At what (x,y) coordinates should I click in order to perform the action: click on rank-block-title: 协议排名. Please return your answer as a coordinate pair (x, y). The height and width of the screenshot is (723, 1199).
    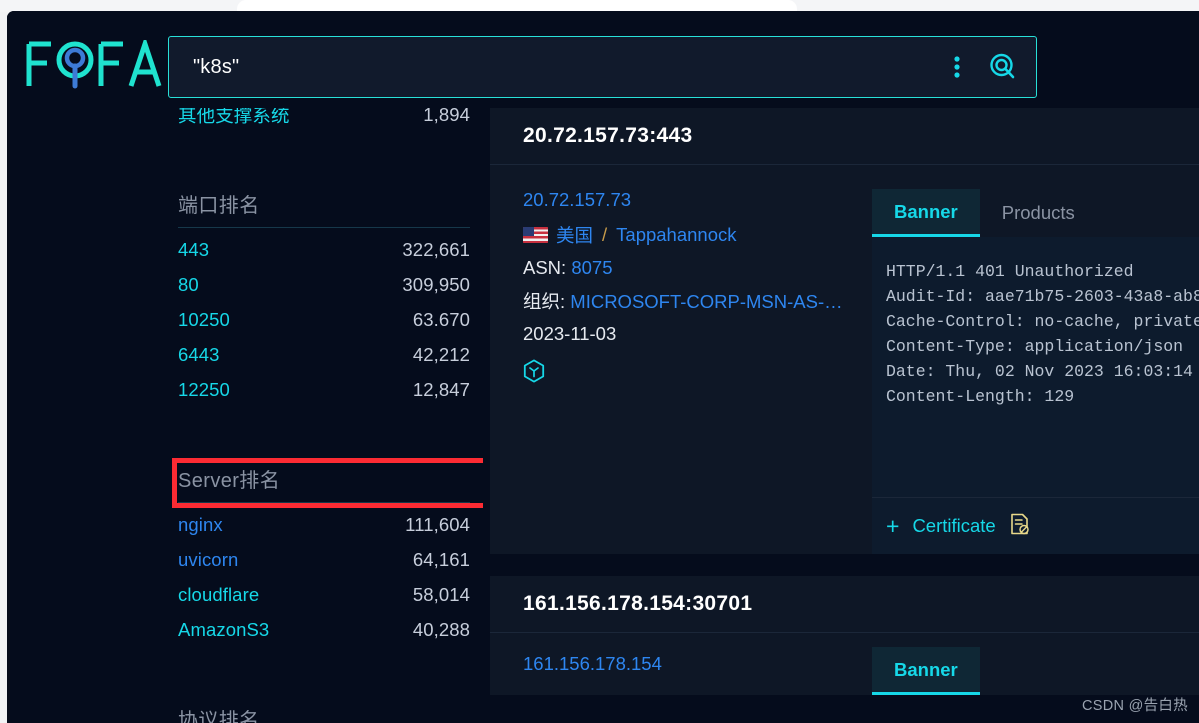
    Looking at the image, I should click on (219, 716).